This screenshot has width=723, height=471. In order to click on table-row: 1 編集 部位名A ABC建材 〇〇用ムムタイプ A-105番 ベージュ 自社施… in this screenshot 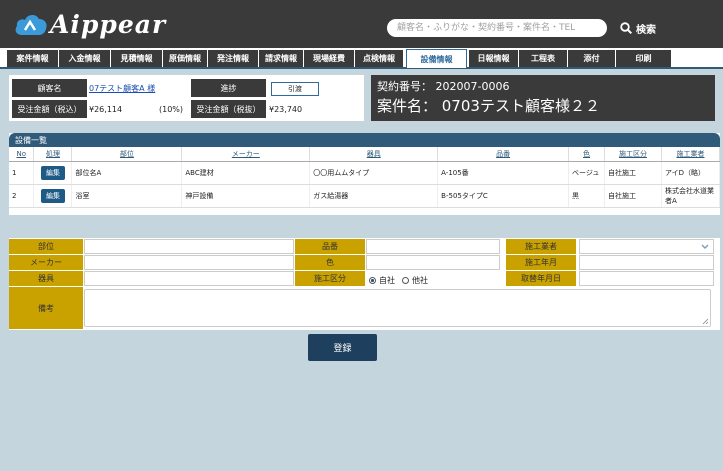, I will do `click(365, 173)`.